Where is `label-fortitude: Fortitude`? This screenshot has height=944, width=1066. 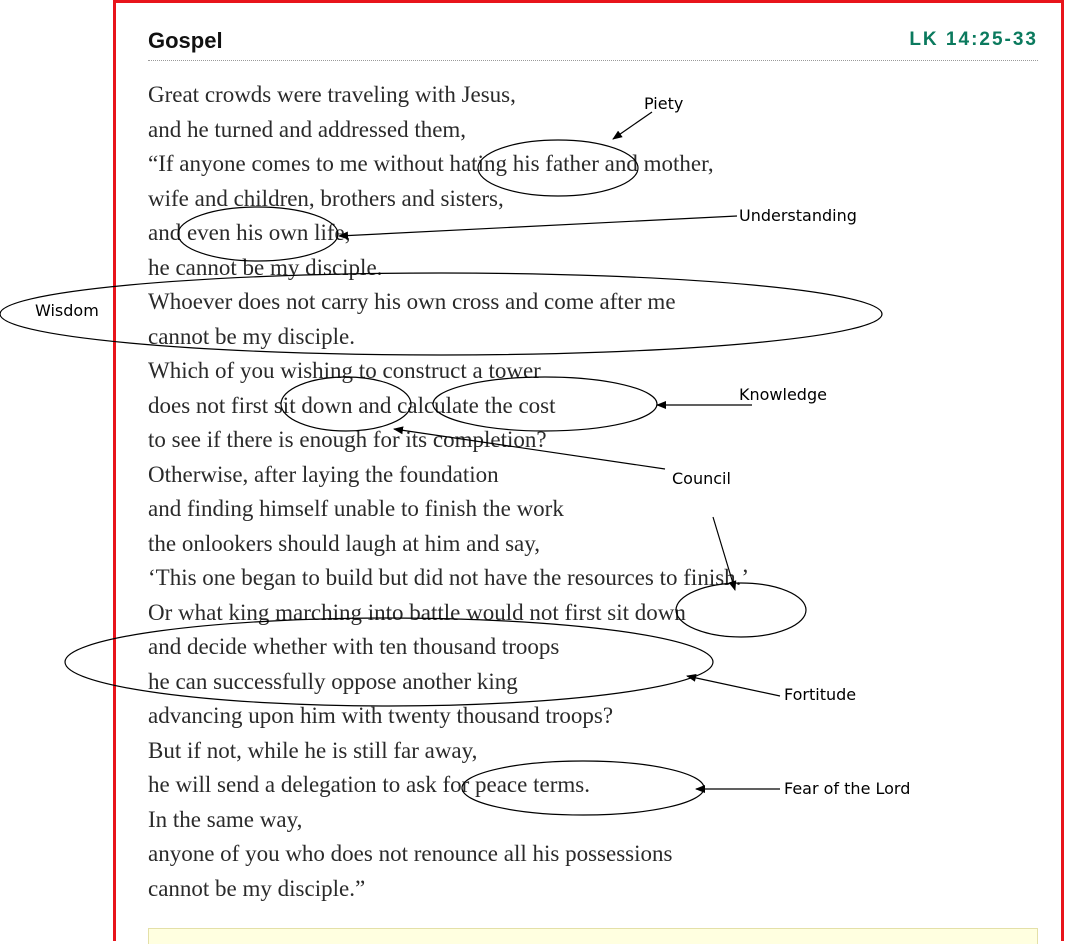
label-fortitude: Fortitude is located at coordinates (820, 694).